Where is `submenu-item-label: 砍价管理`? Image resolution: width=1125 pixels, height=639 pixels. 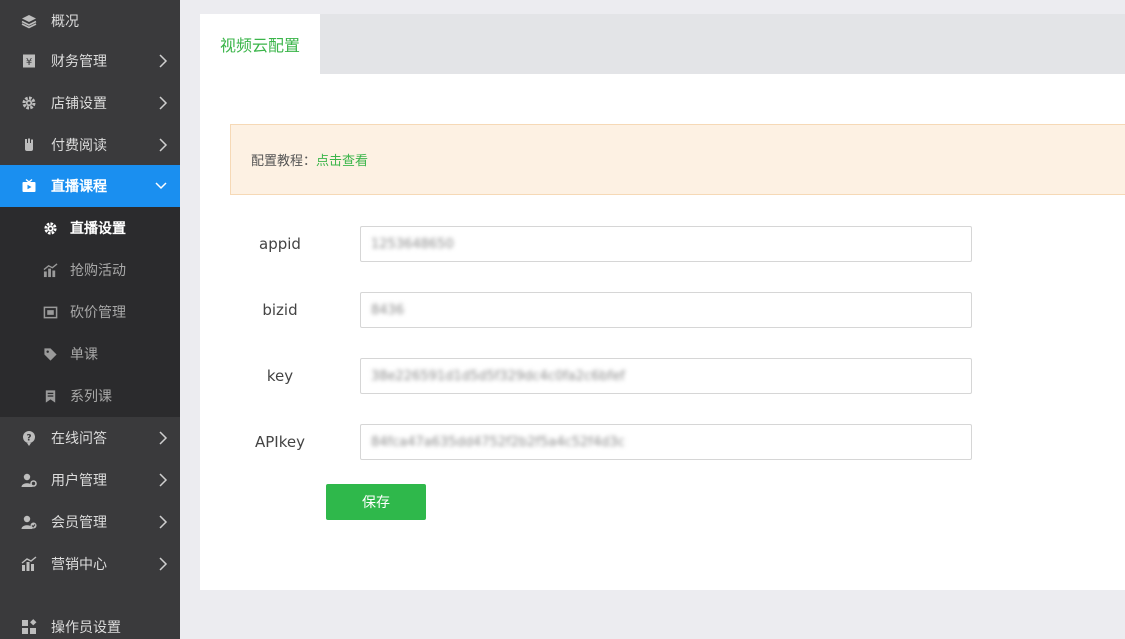 submenu-item-label: 砍价管理 is located at coordinates (98, 313).